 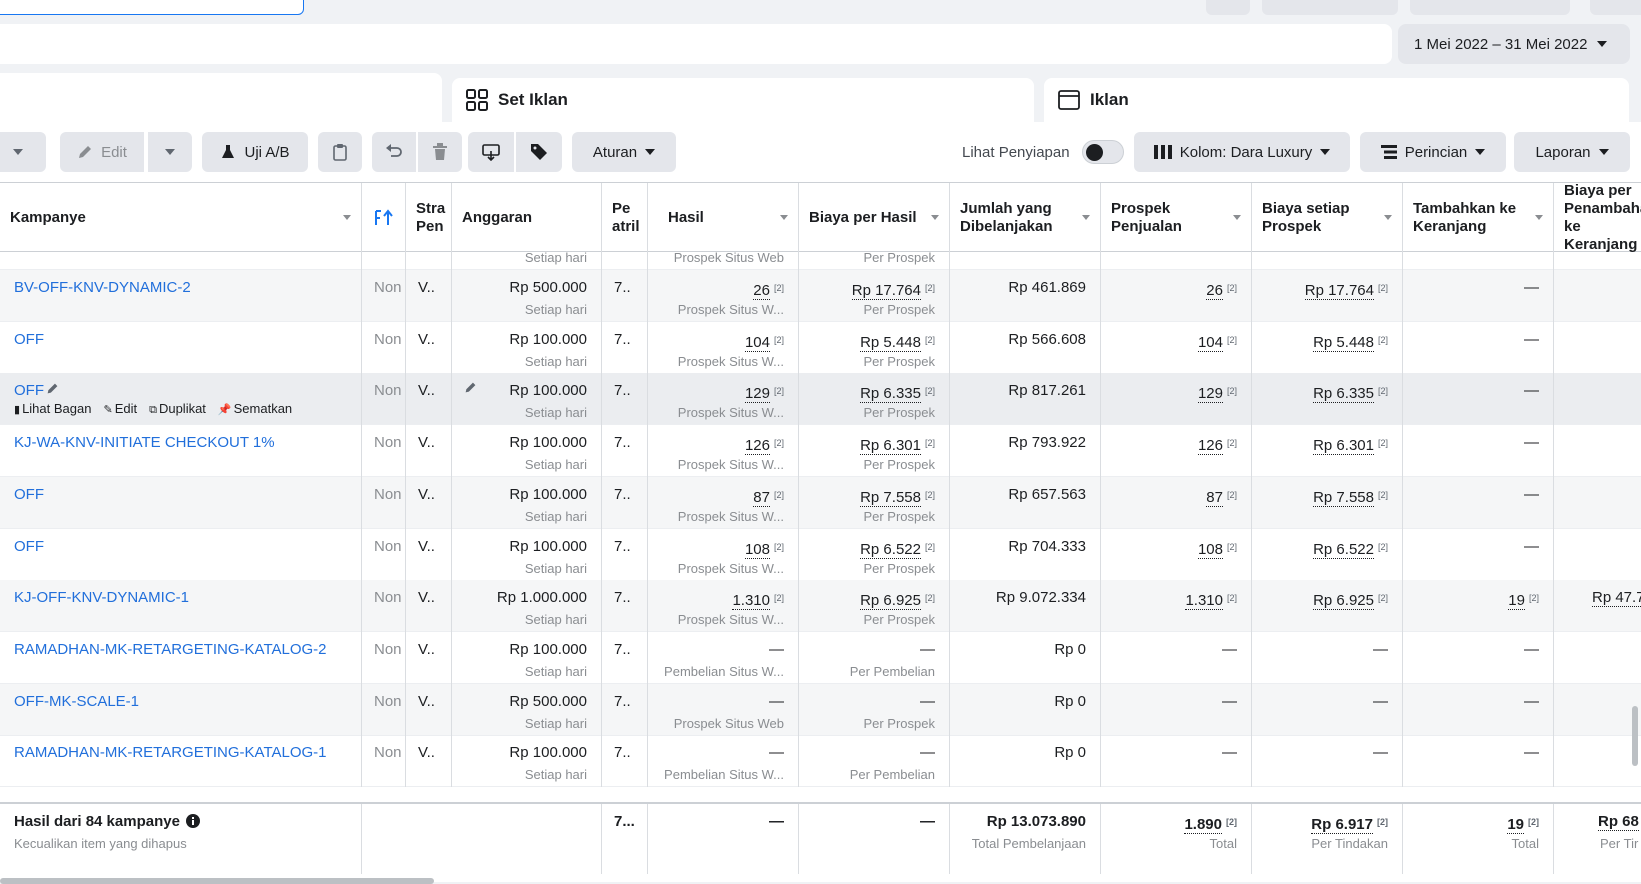 What do you see at coordinates (890, 601) in the screenshot?
I see `cost-per-result-value-value: Rp 6.925` at bounding box center [890, 601].